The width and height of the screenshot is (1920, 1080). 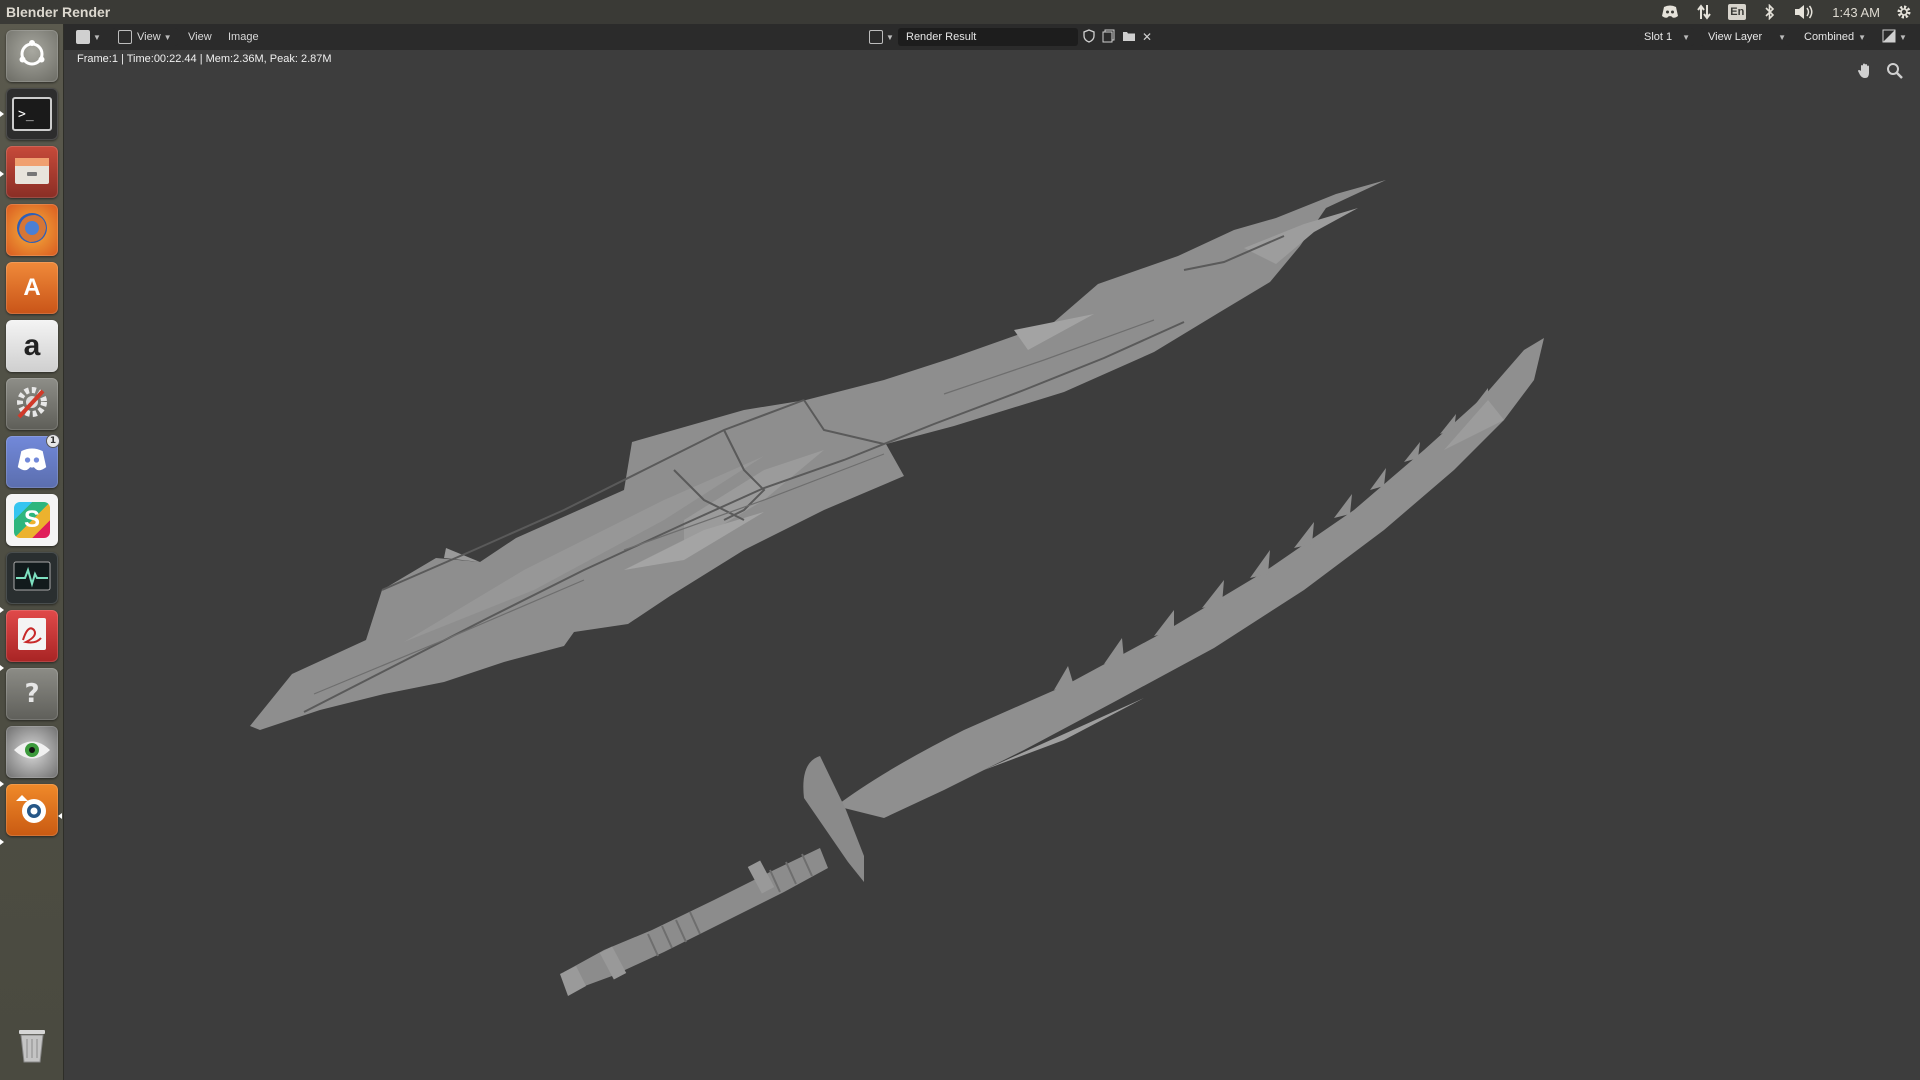 I want to click on launcher-software-center: A, so click(x=32, y=288).